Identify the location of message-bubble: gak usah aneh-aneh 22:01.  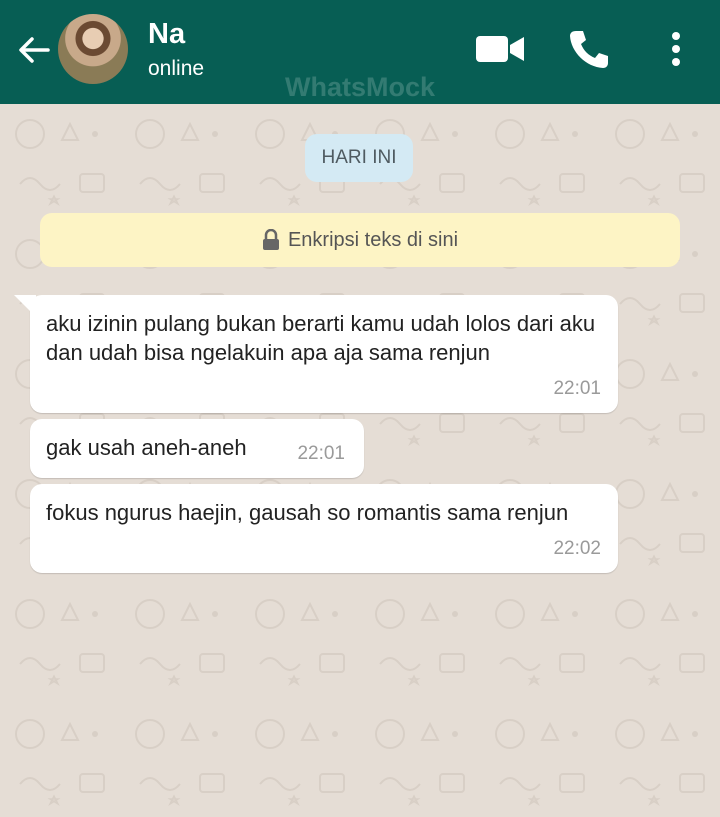
(197, 448).